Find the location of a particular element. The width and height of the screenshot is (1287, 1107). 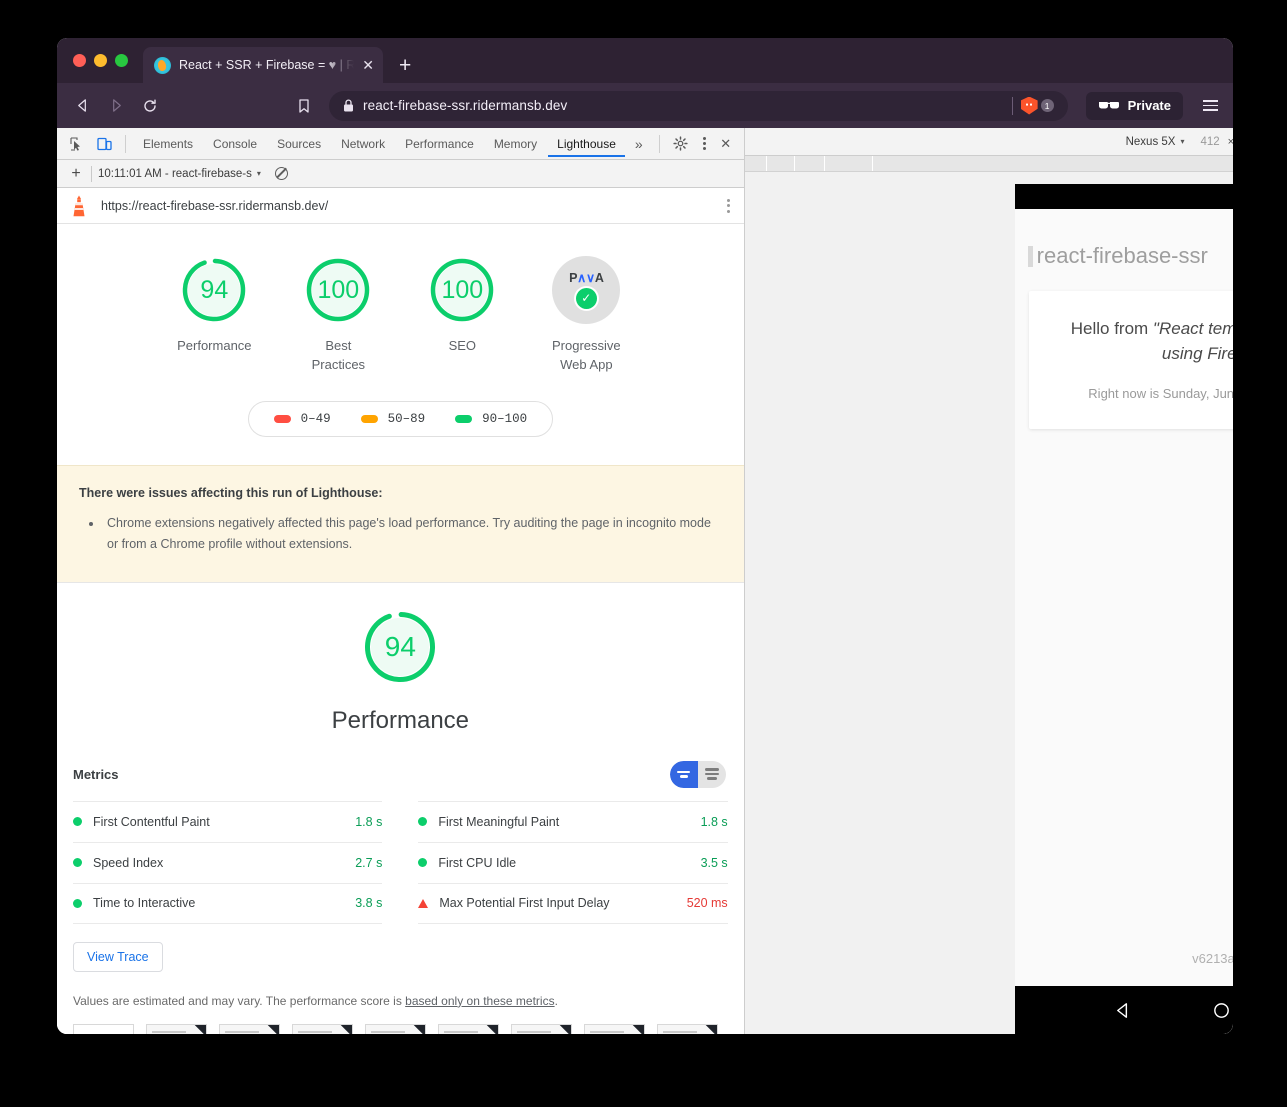

score-legend-wrap: 0–49 50–89 90–100 is located at coordinates (400, 418).